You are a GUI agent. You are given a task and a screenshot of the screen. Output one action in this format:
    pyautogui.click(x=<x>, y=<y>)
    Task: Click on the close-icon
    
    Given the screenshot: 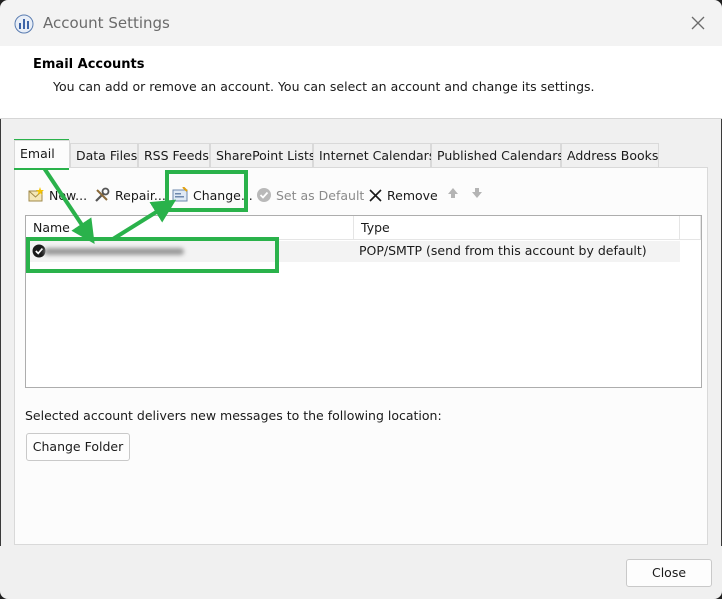 What is the action you would take?
    pyautogui.click(x=698, y=23)
    